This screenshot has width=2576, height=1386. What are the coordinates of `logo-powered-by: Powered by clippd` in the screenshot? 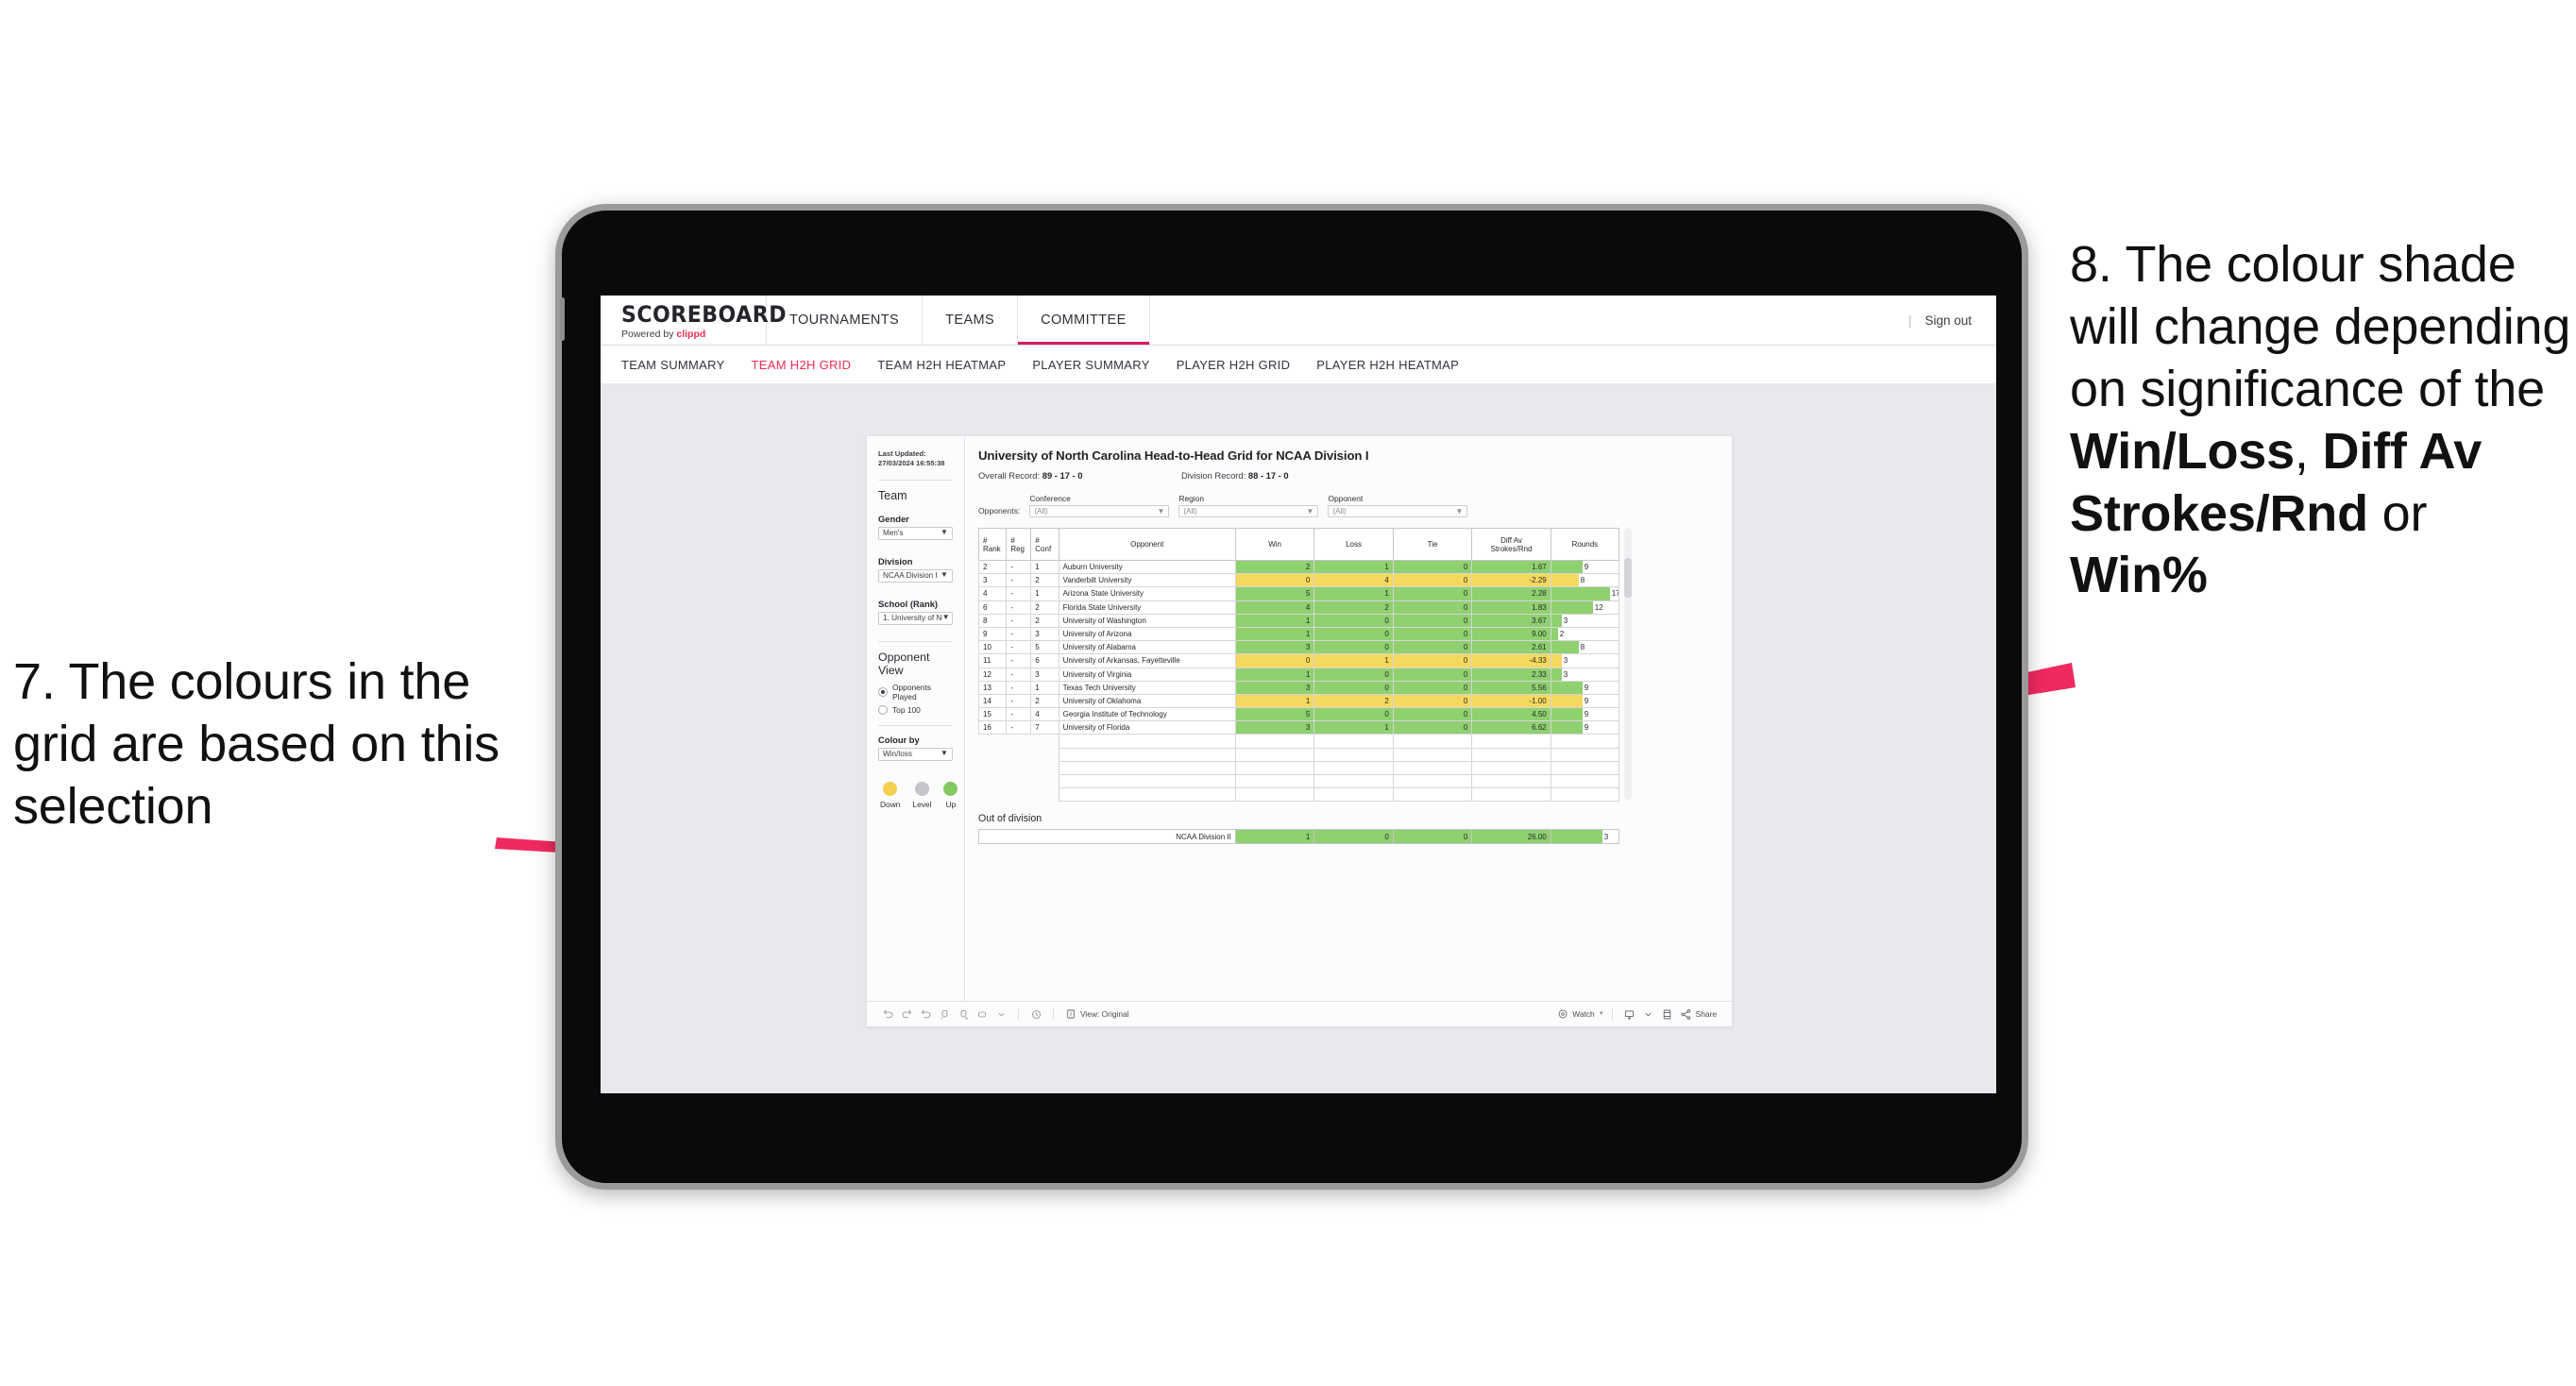 It's located at (693, 334).